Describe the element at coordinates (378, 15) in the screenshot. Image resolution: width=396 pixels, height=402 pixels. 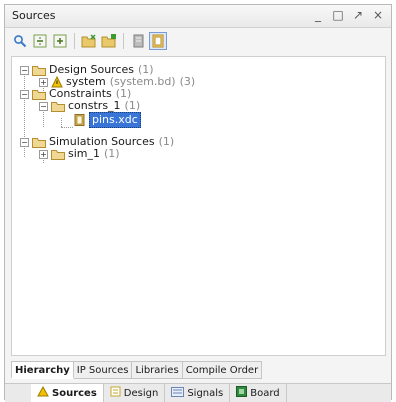
I see `close-icon: ×` at that location.